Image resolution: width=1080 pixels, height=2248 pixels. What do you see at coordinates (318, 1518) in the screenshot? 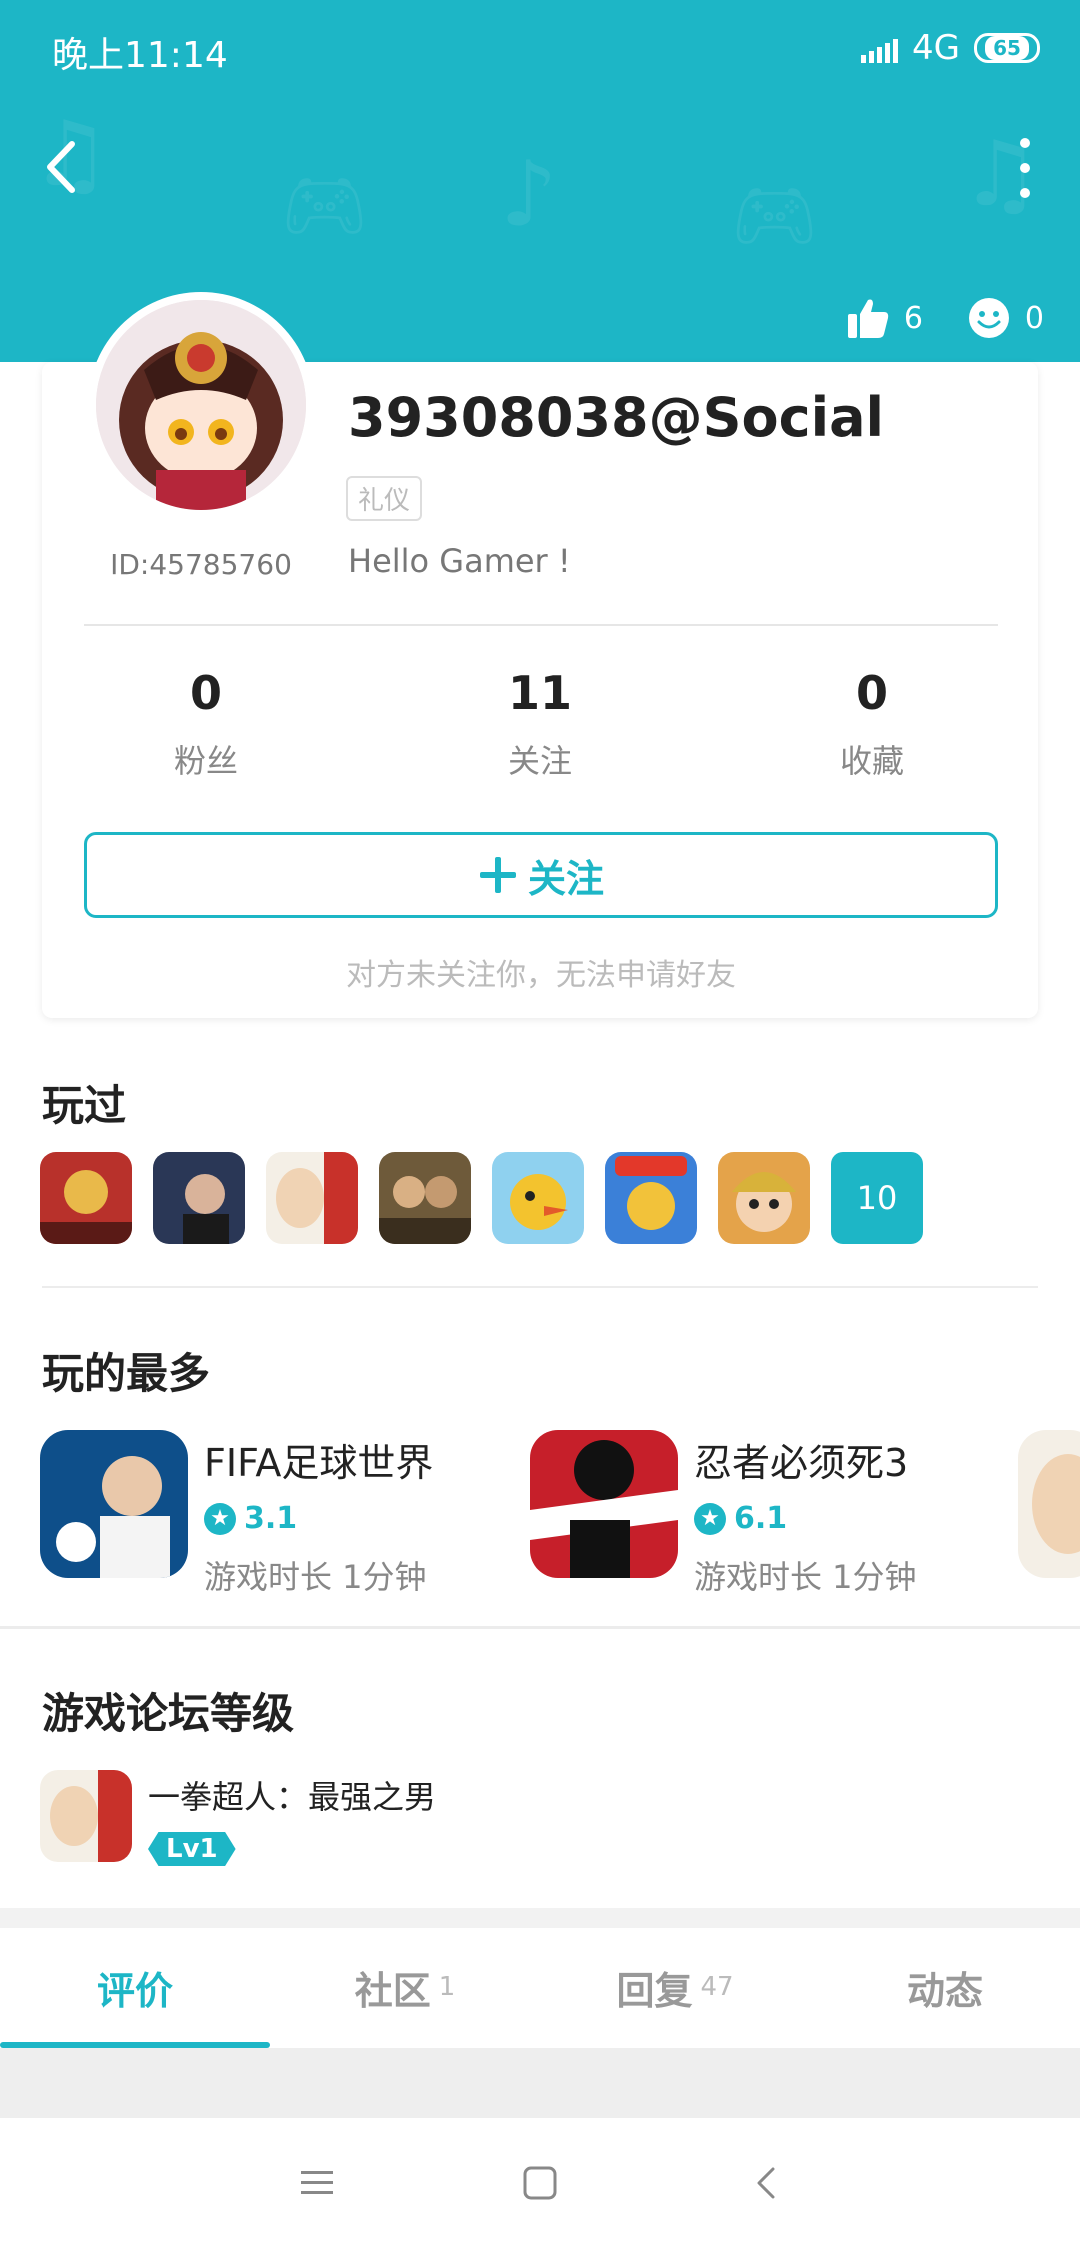
I see `game-score: ★ 3.1` at bounding box center [318, 1518].